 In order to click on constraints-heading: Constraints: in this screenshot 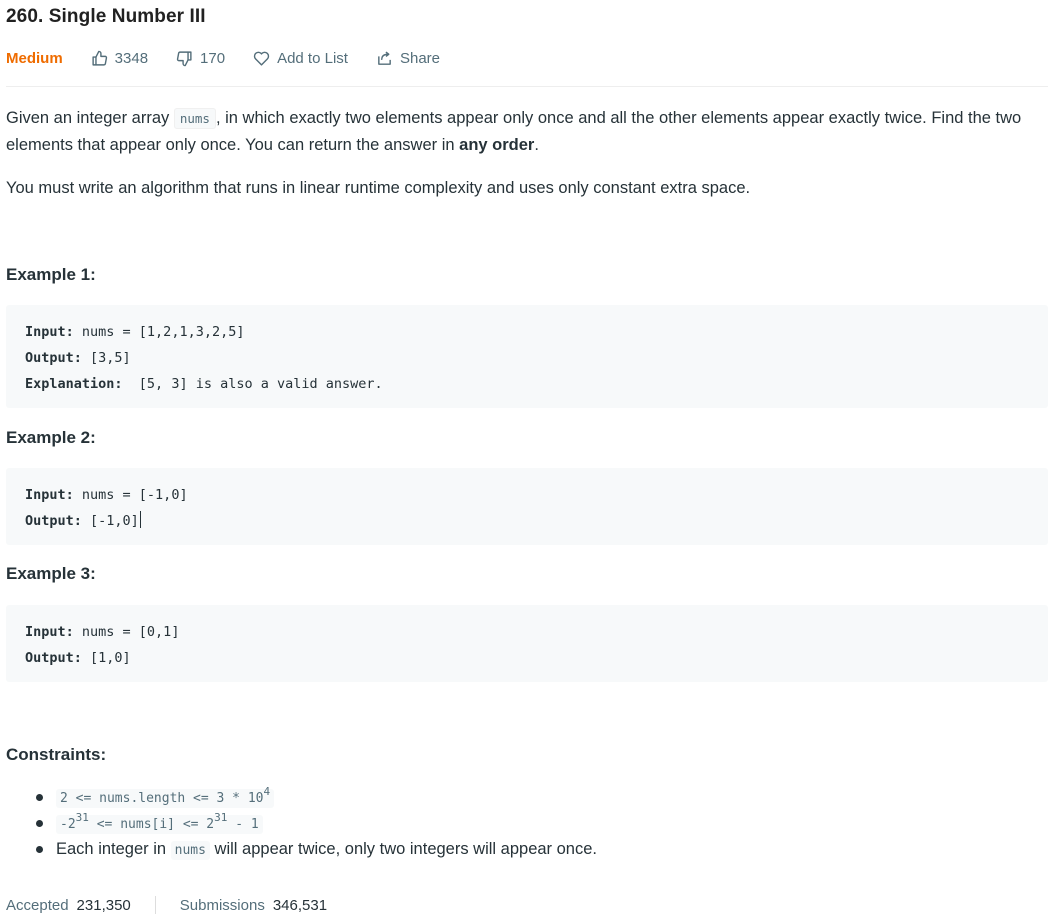, I will do `click(56, 754)`.